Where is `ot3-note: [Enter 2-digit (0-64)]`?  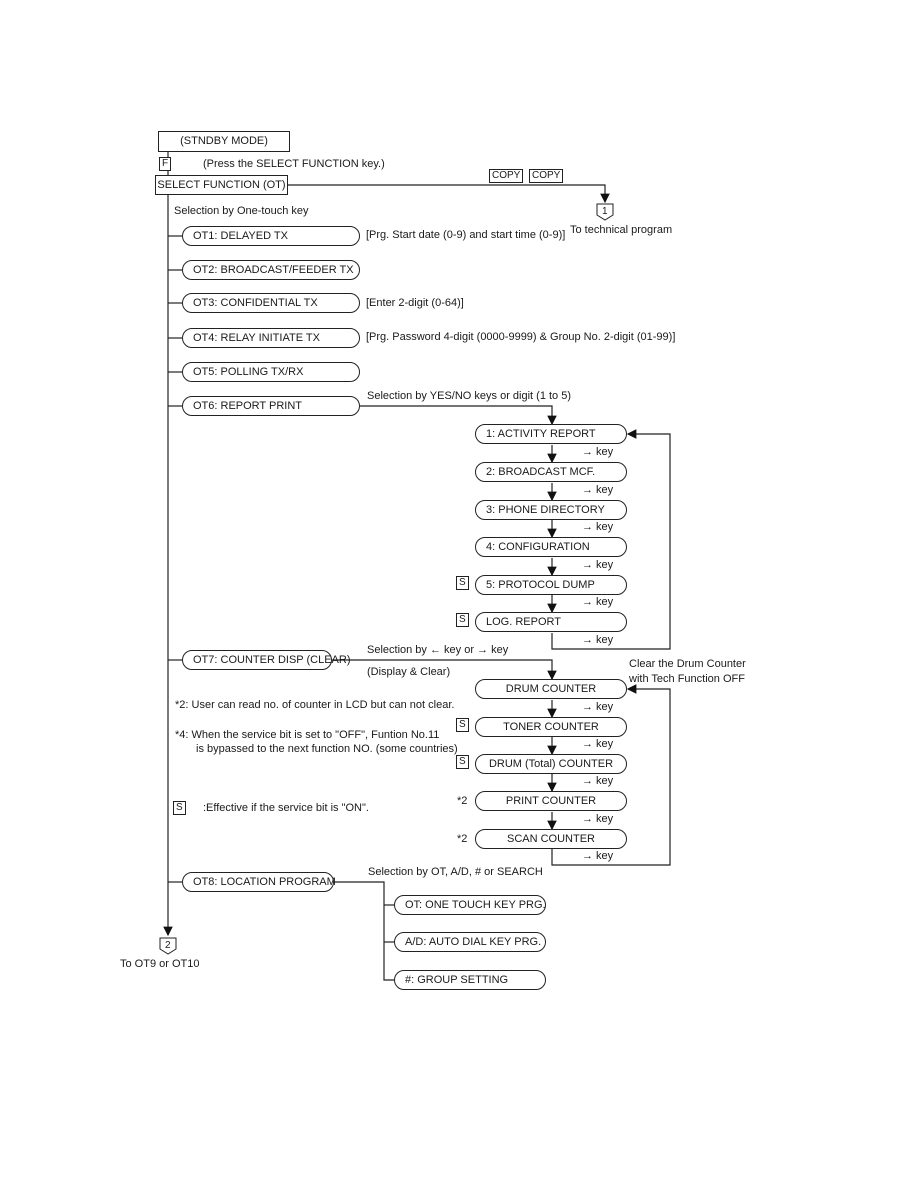
ot3-note: [Enter 2-digit (0-64)] is located at coordinates (415, 303).